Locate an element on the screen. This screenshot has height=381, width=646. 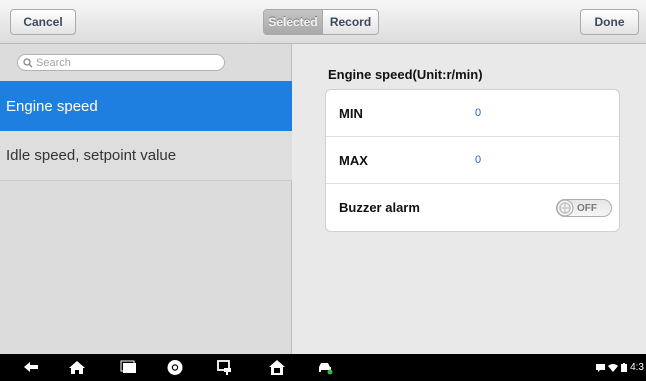
max-label: MAX is located at coordinates (353, 160).